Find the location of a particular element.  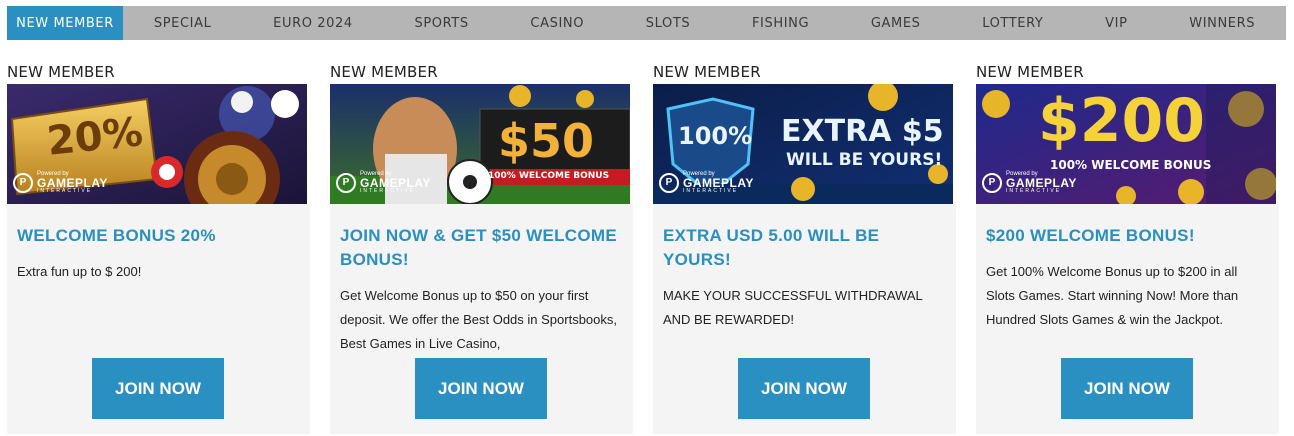

promo-title: WELCOME BONUS 20% is located at coordinates (116, 235).